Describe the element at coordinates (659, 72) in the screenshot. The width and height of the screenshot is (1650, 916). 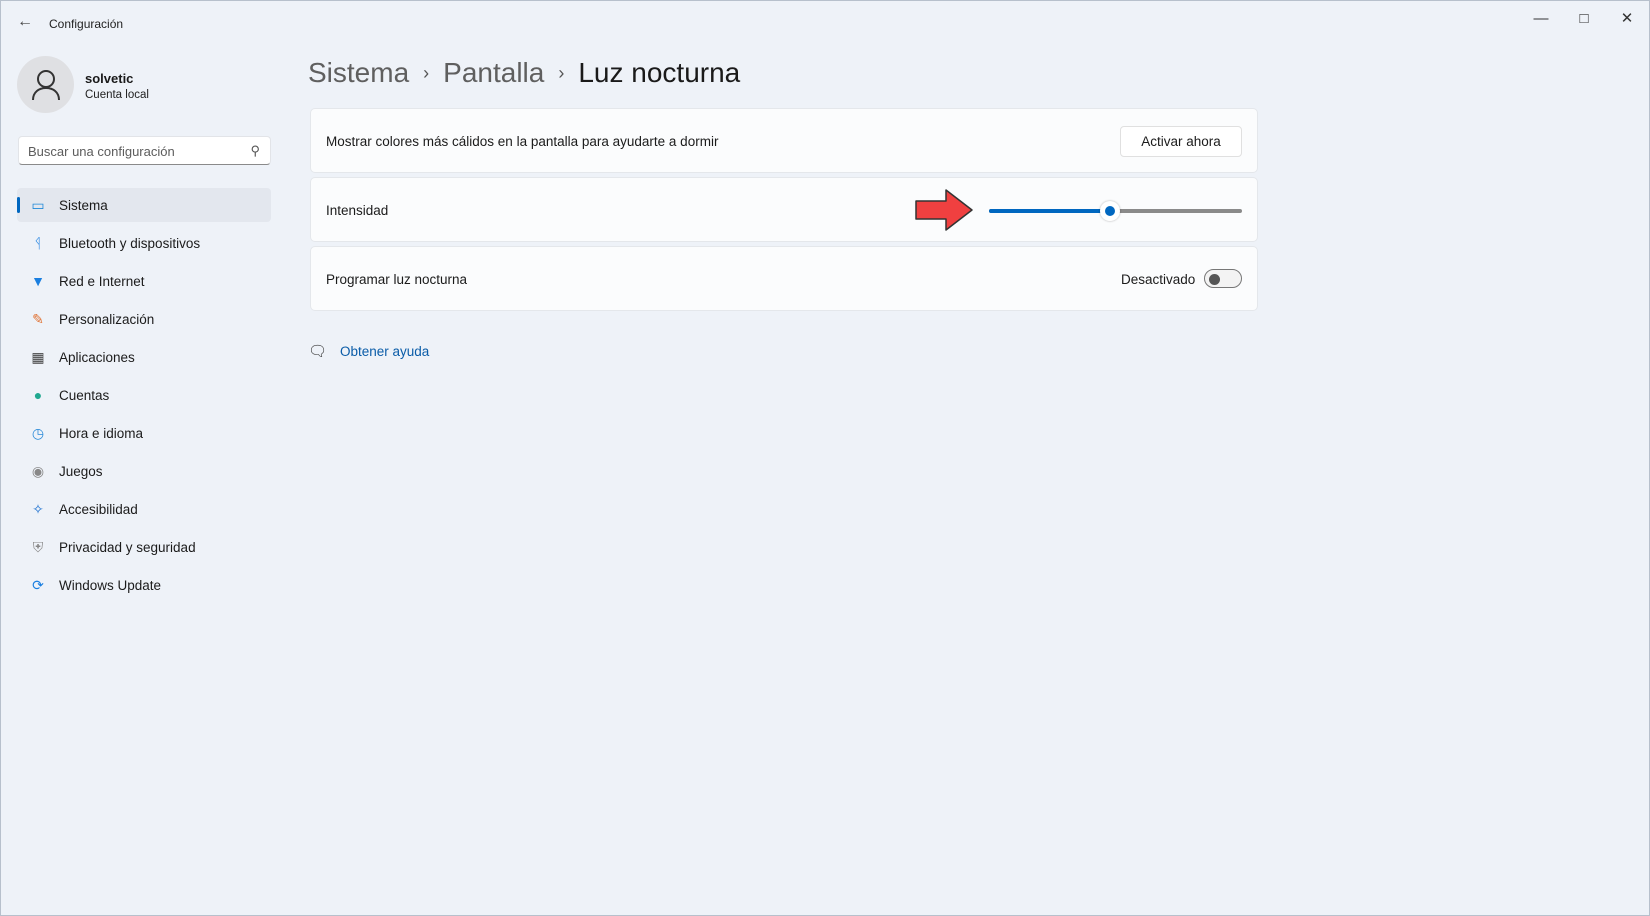
I see `page-title: Luz nocturna` at that location.